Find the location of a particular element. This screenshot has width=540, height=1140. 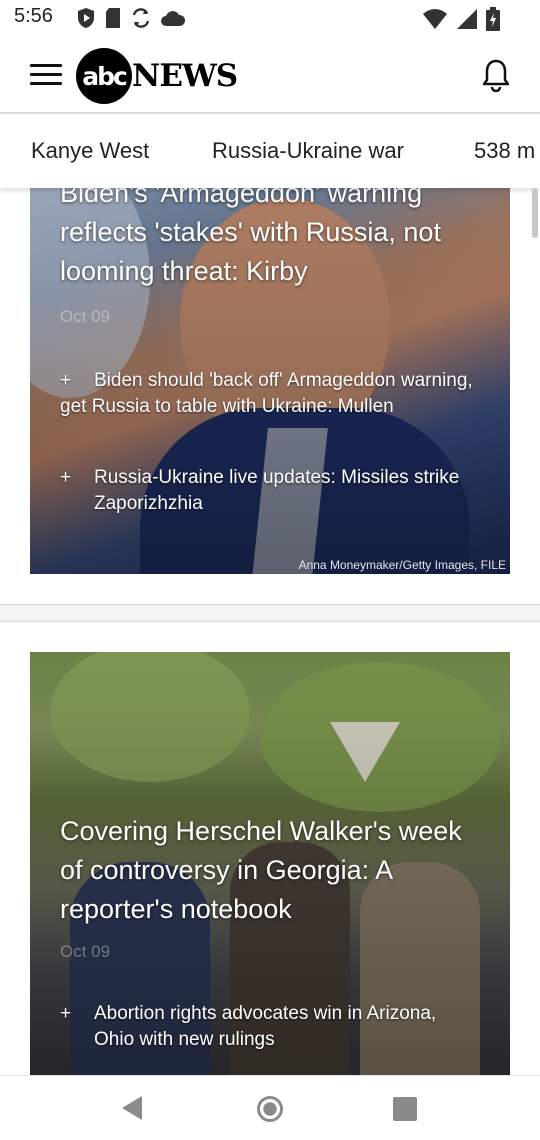

status-icons-right is located at coordinates (461, 19).